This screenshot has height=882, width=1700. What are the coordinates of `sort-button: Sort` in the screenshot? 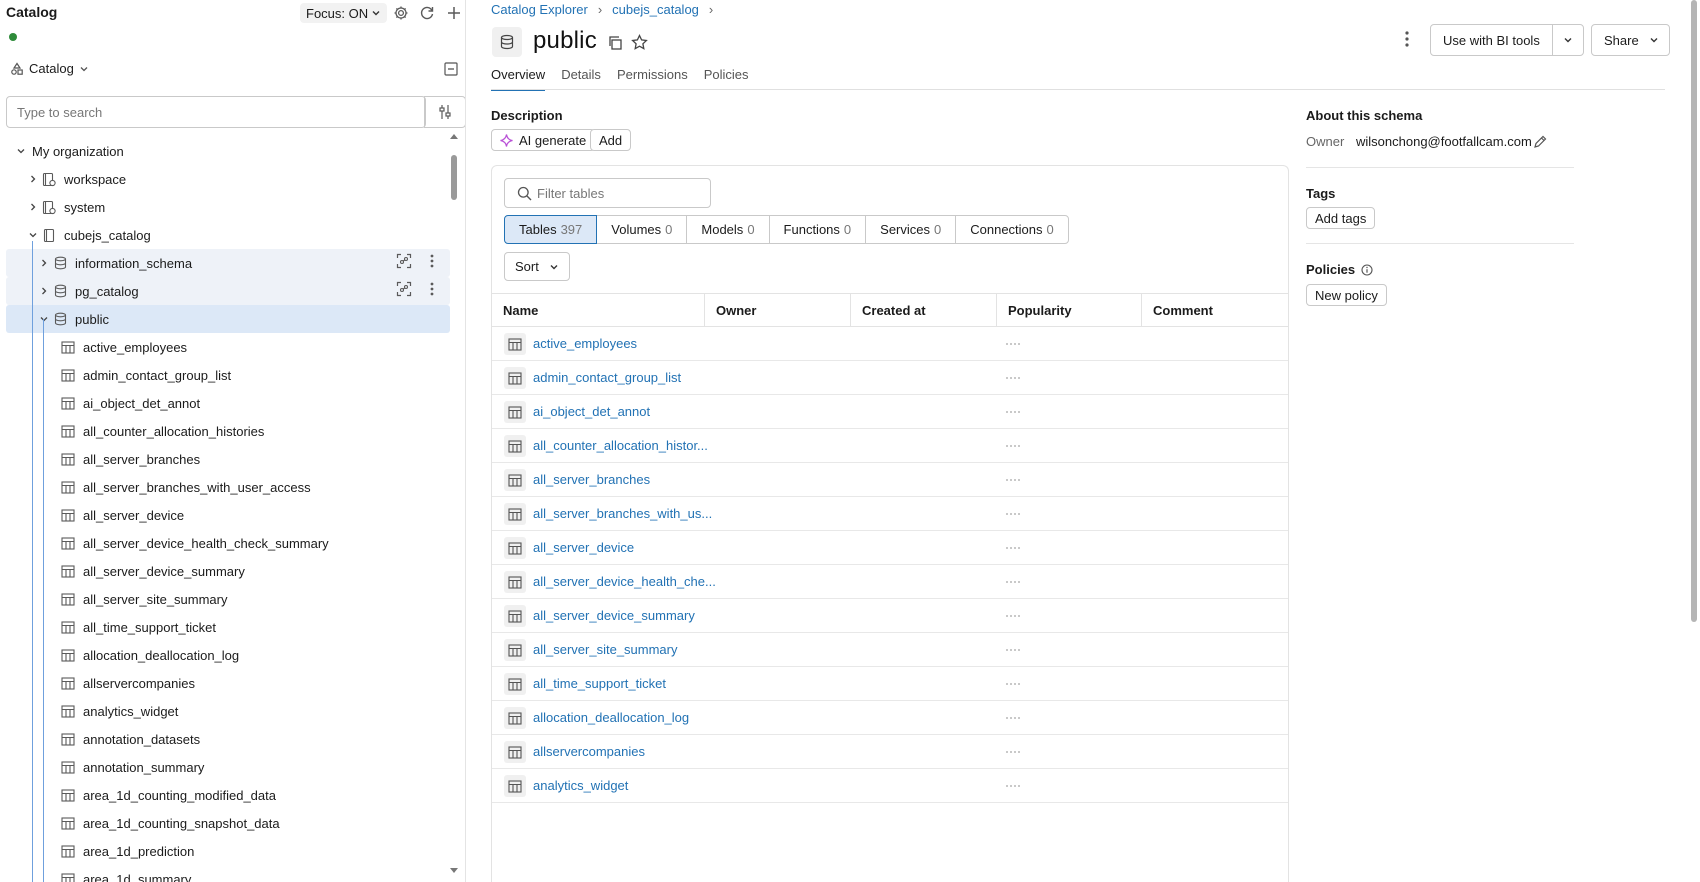 It's located at (537, 266).